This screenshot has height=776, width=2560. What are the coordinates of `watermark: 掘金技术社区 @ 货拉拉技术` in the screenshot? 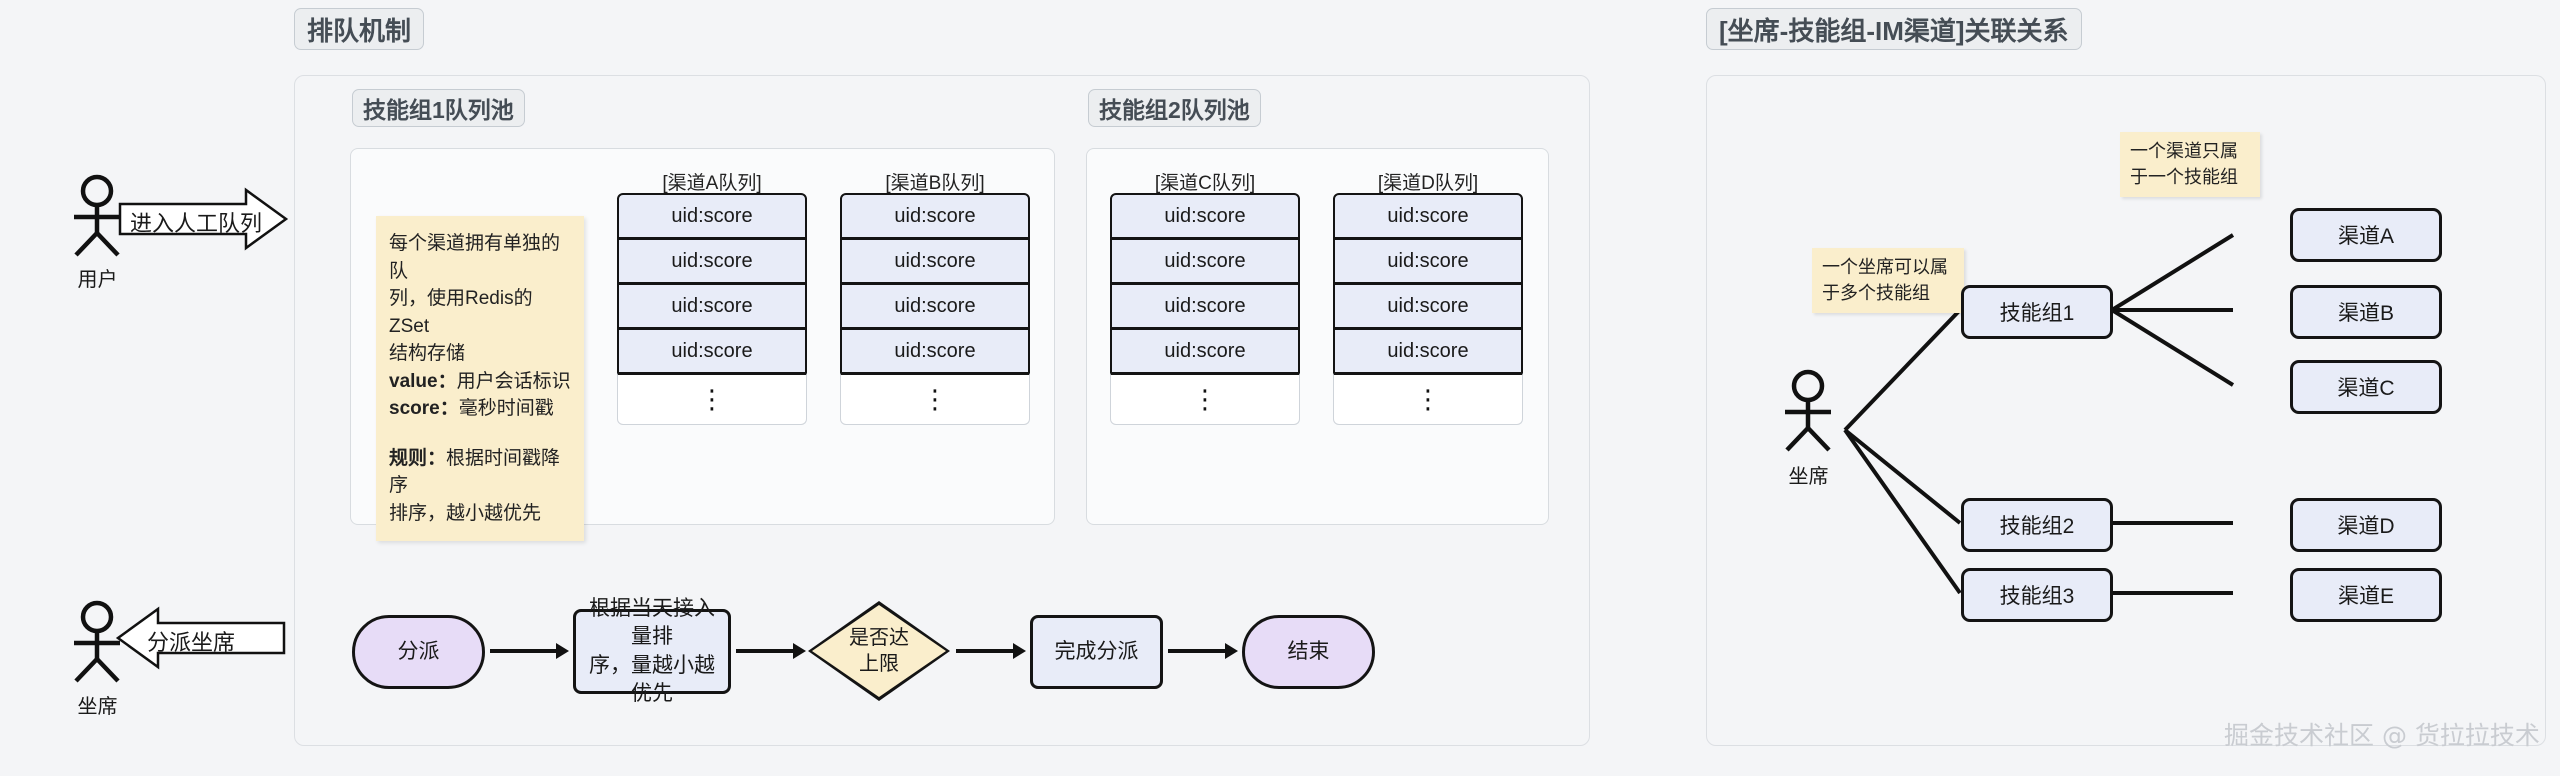 It's located at (2382, 735).